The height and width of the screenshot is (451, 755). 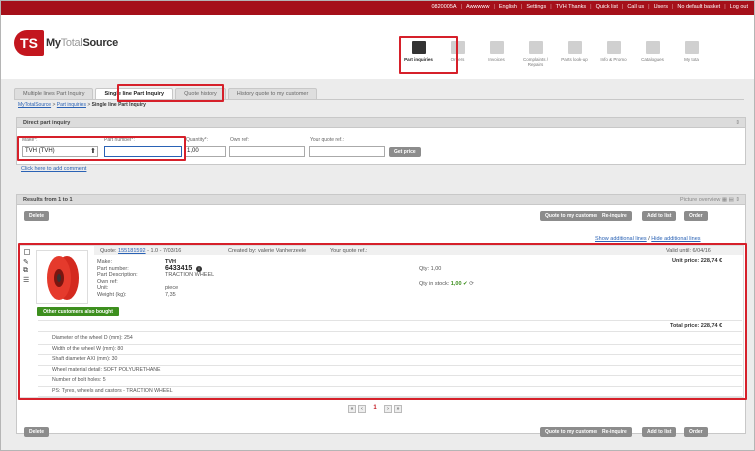 I want to click on item-value: 7,35, so click(x=170, y=294).